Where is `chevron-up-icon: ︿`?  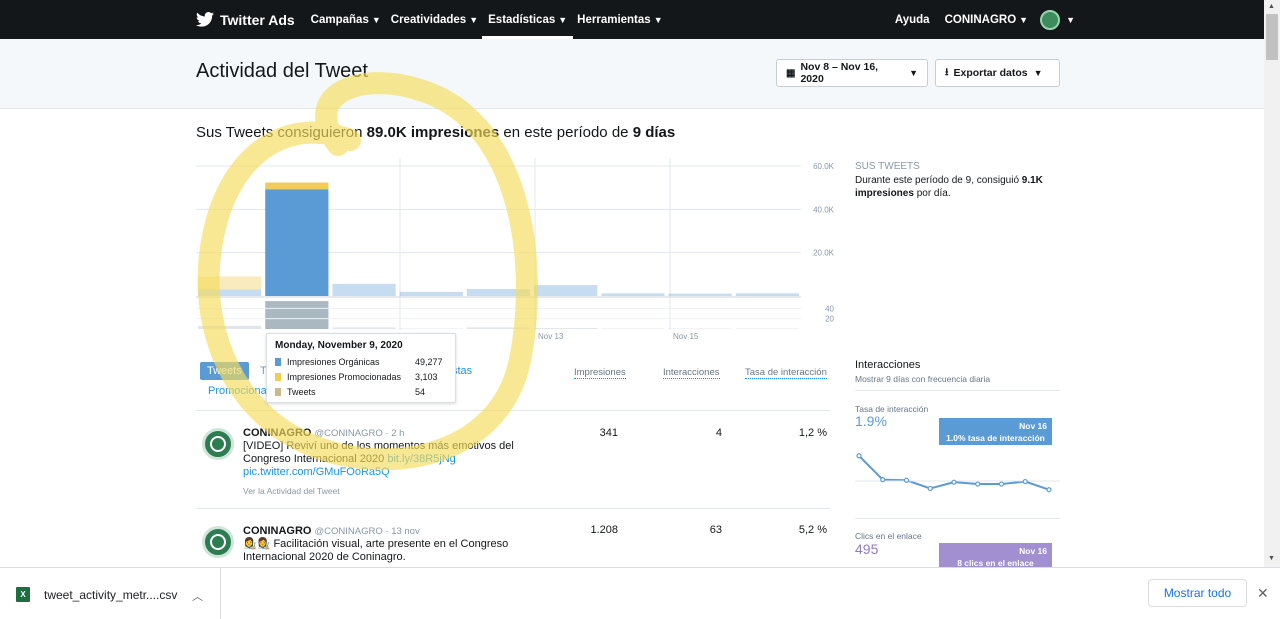 chevron-up-icon: ︿ is located at coordinates (197, 596).